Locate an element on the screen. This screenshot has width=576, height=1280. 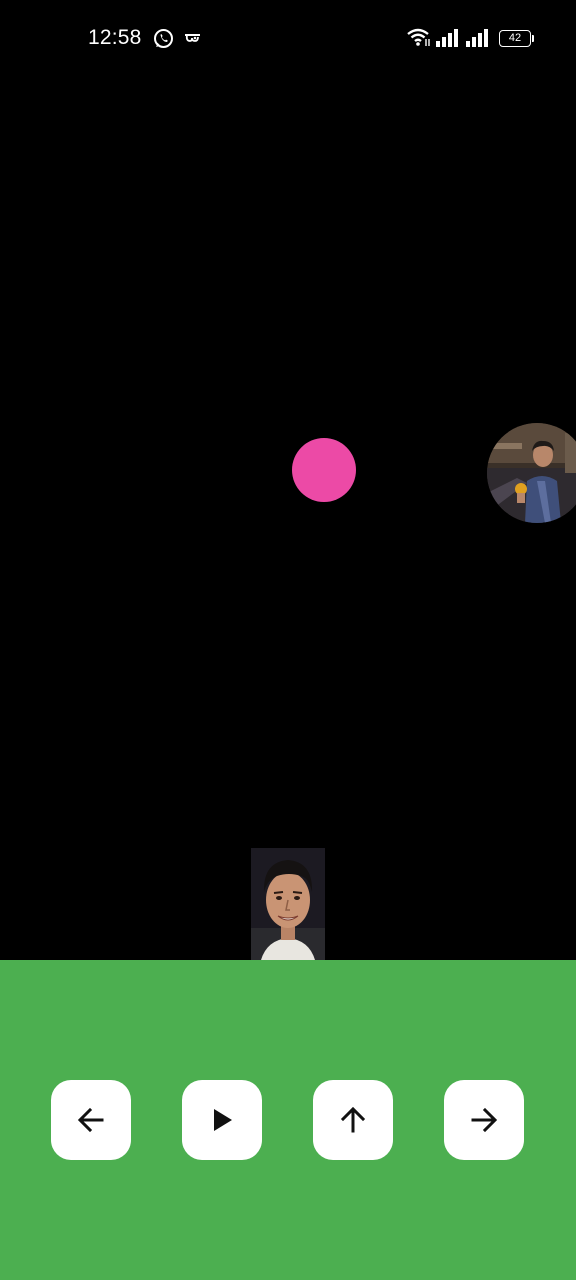
move-right-button is located at coordinates (484, 1120).